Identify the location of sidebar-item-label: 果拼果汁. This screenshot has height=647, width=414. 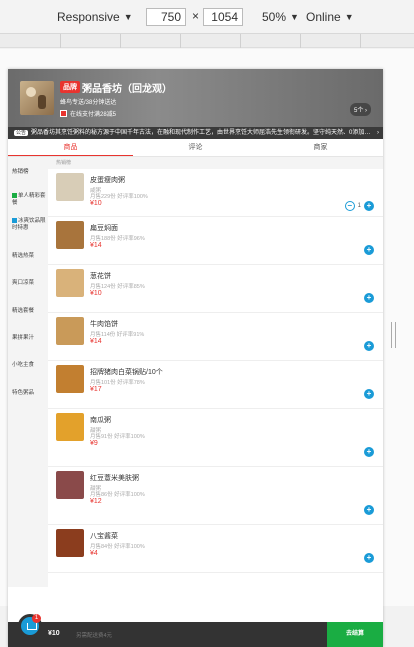
(23, 338).